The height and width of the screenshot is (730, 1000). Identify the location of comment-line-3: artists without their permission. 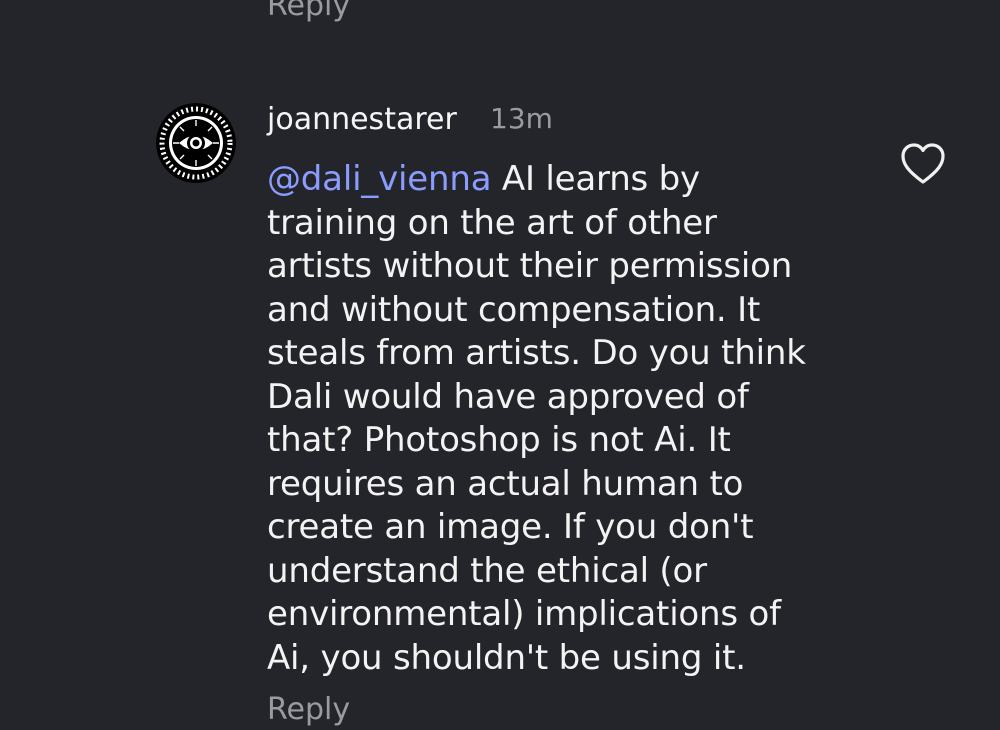
(530, 266).